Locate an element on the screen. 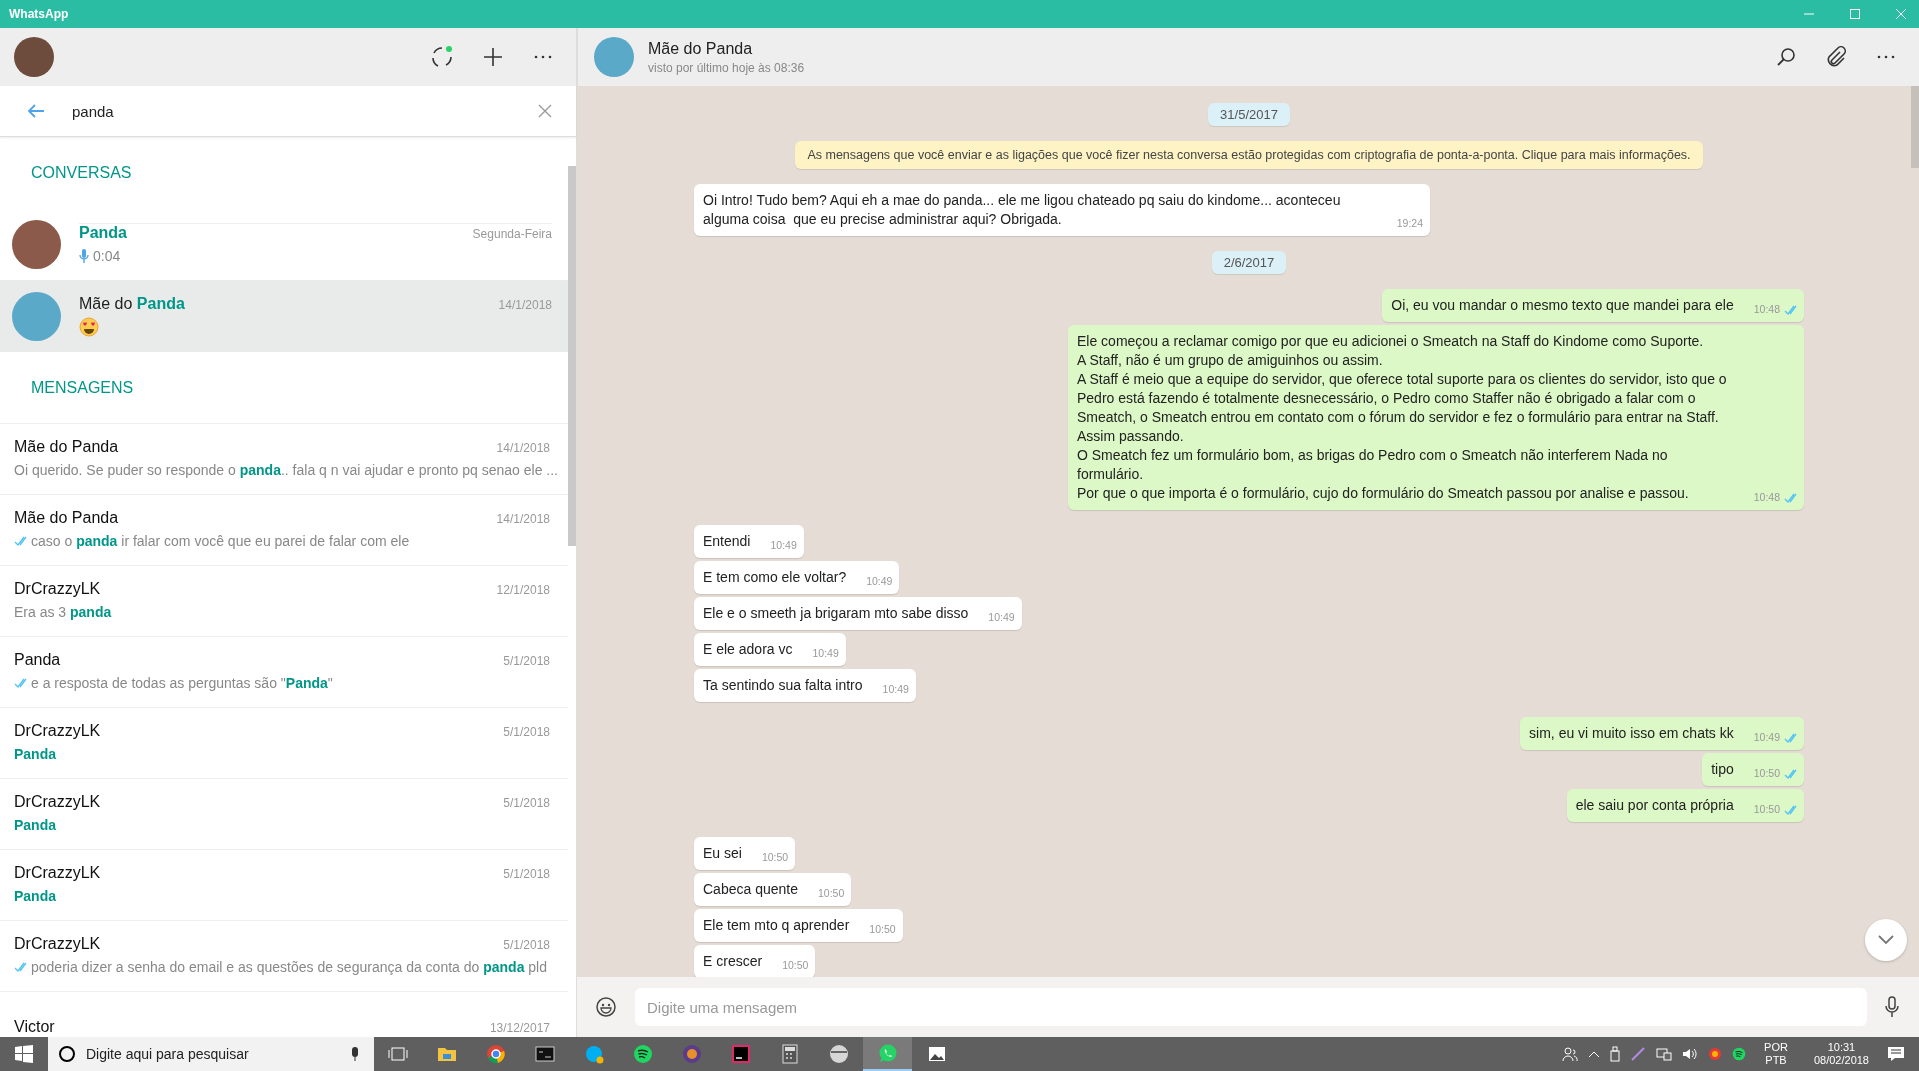  people-icon is located at coordinates (1570, 1054).